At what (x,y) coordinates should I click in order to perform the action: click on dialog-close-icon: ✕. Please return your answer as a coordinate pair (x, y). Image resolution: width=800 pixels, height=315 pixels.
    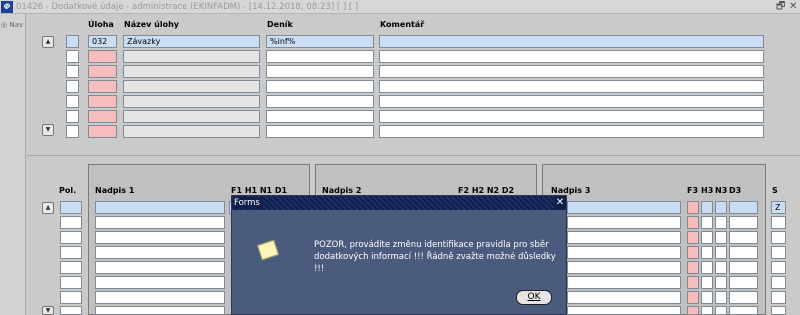
    Looking at the image, I should click on (560, 203).